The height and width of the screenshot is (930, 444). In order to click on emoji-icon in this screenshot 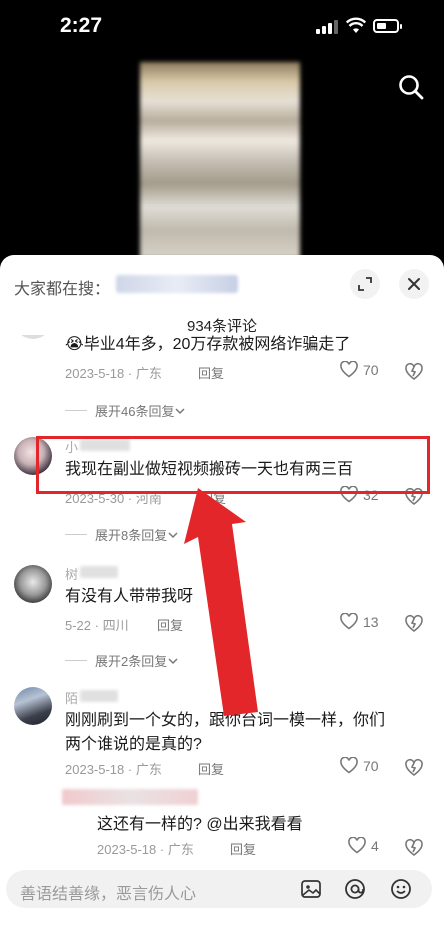, I will do `click(401, 889)`.